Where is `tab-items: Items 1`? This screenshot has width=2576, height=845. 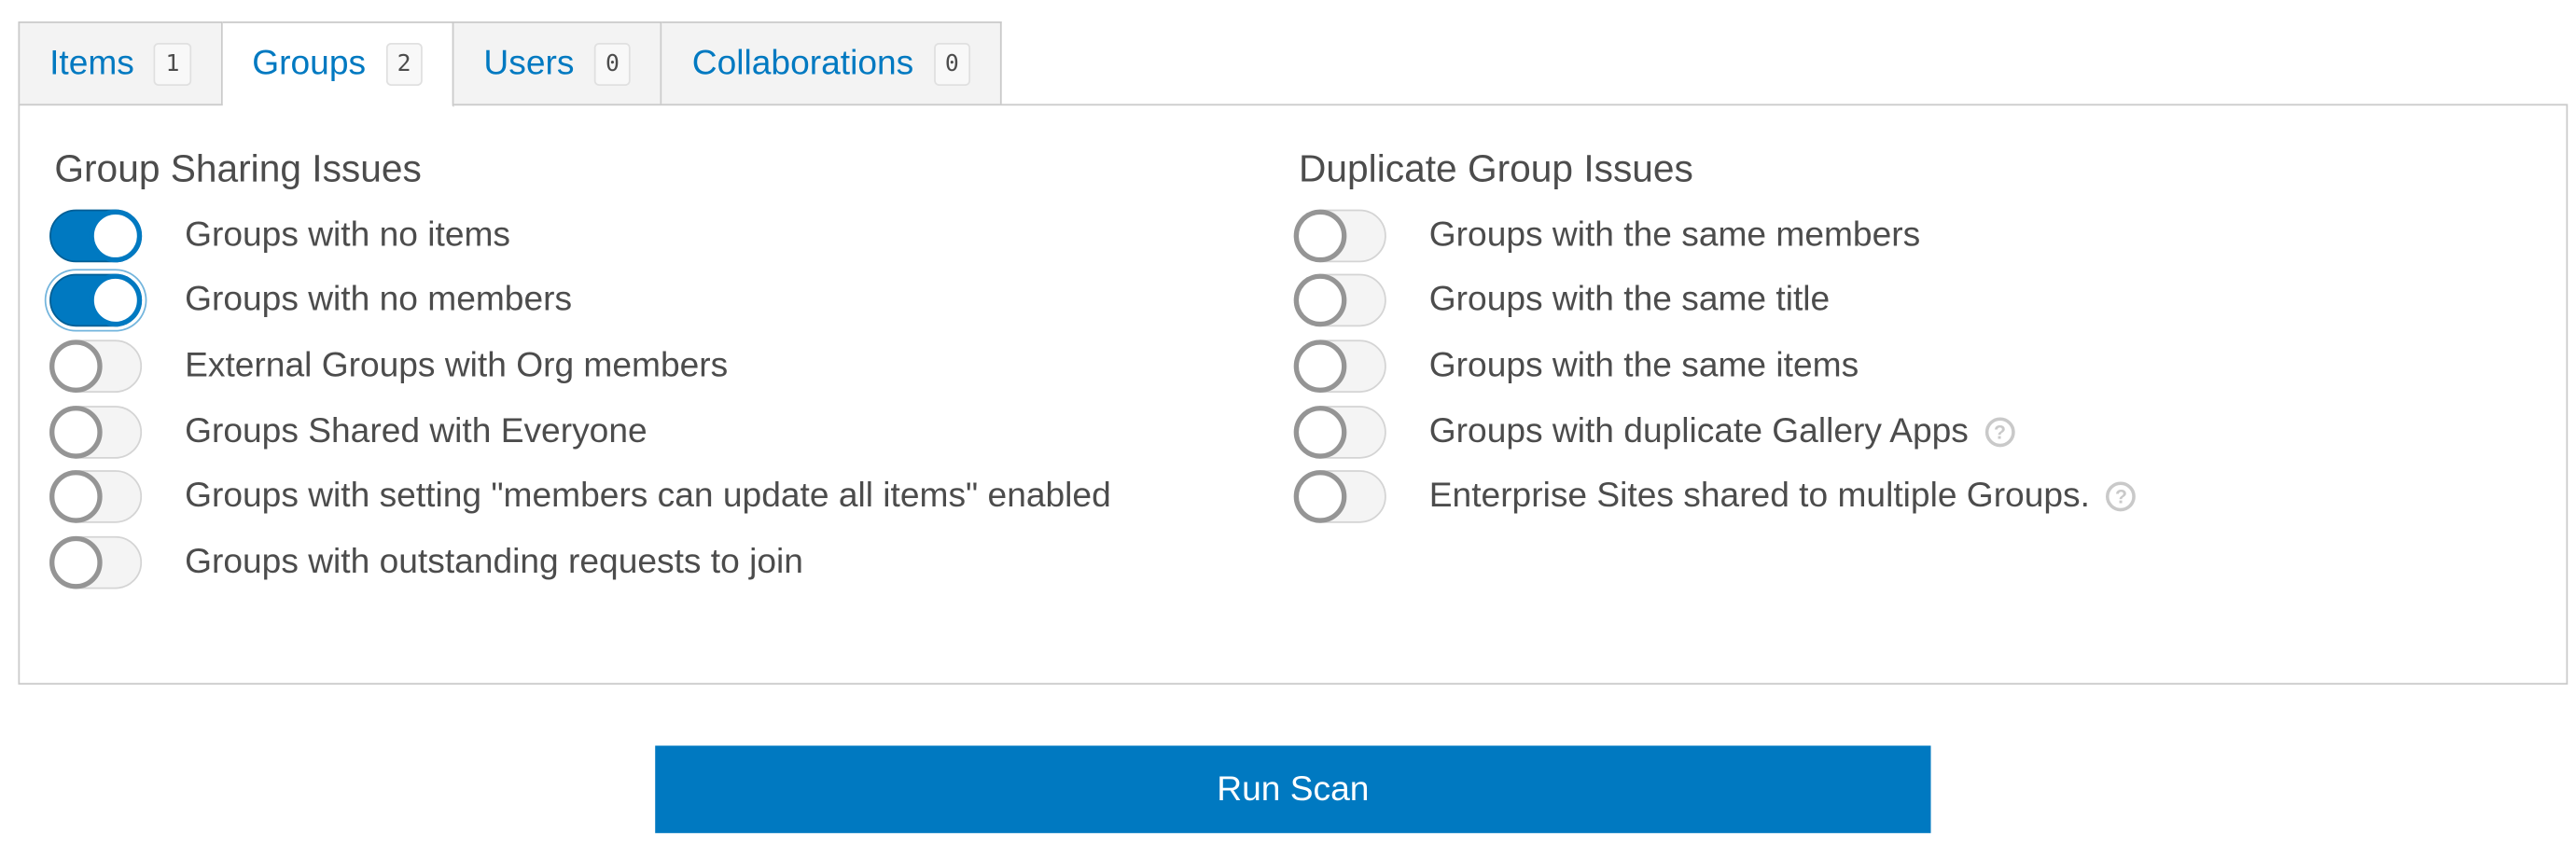
tab-items: Items 1 is located at coordinates (121, 64).